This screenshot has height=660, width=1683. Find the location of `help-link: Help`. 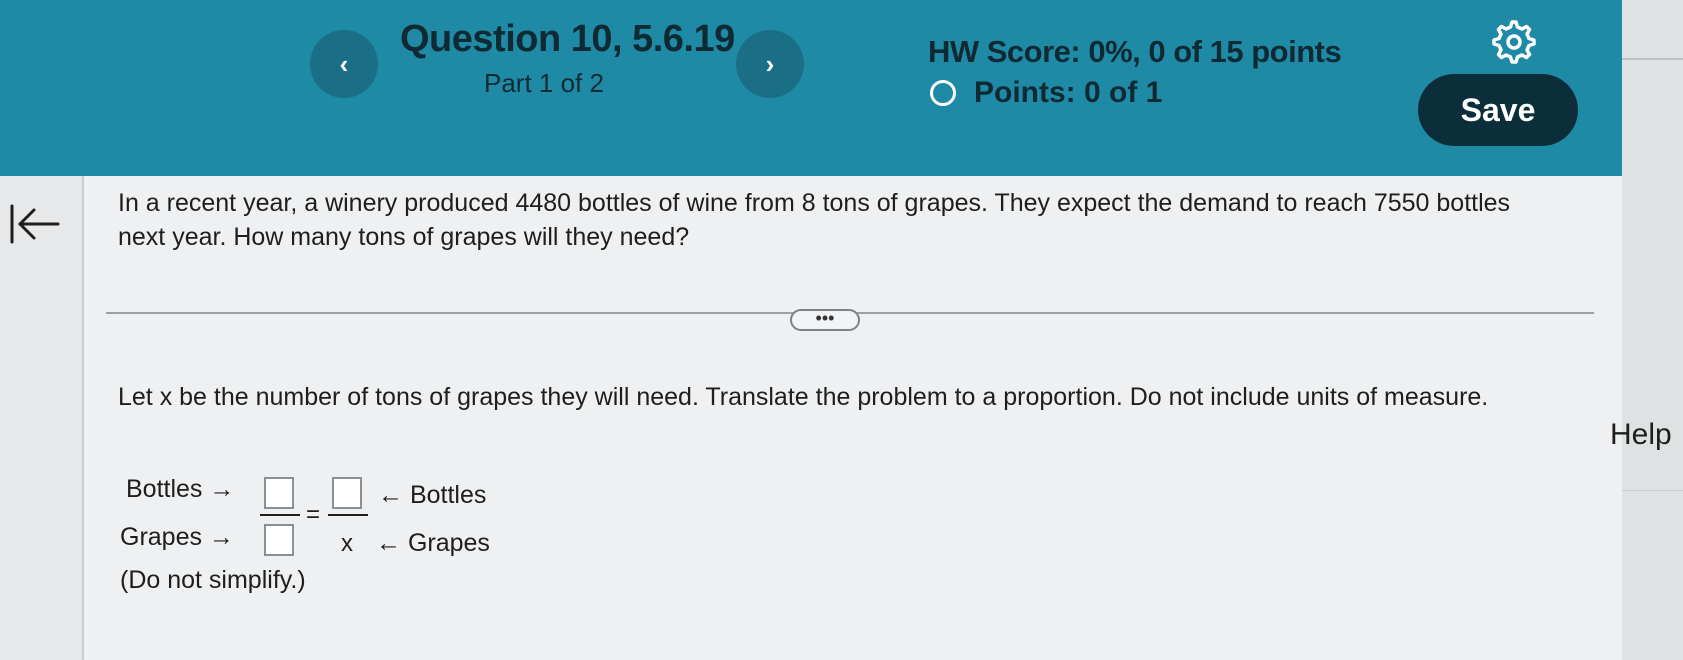

help-link: Help is located at coordinates (1641, 435).